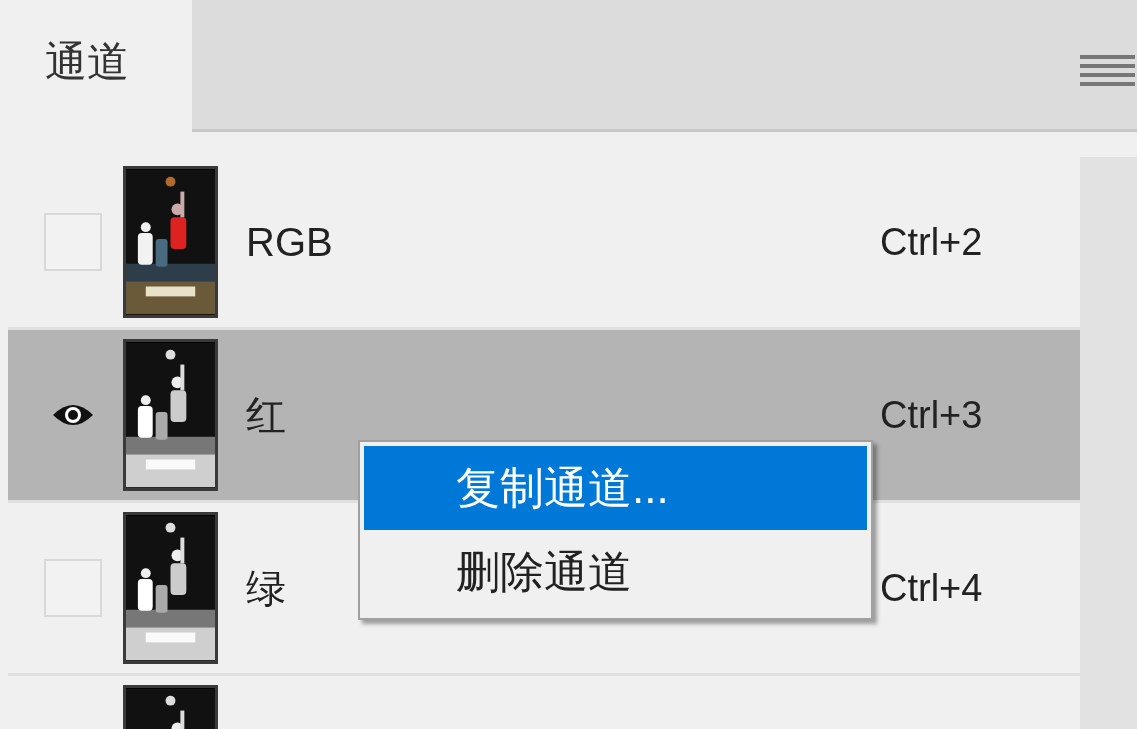 This screenshot has width=1137, height=729. I want to click on channel-name: RGB, so click(289, 242).